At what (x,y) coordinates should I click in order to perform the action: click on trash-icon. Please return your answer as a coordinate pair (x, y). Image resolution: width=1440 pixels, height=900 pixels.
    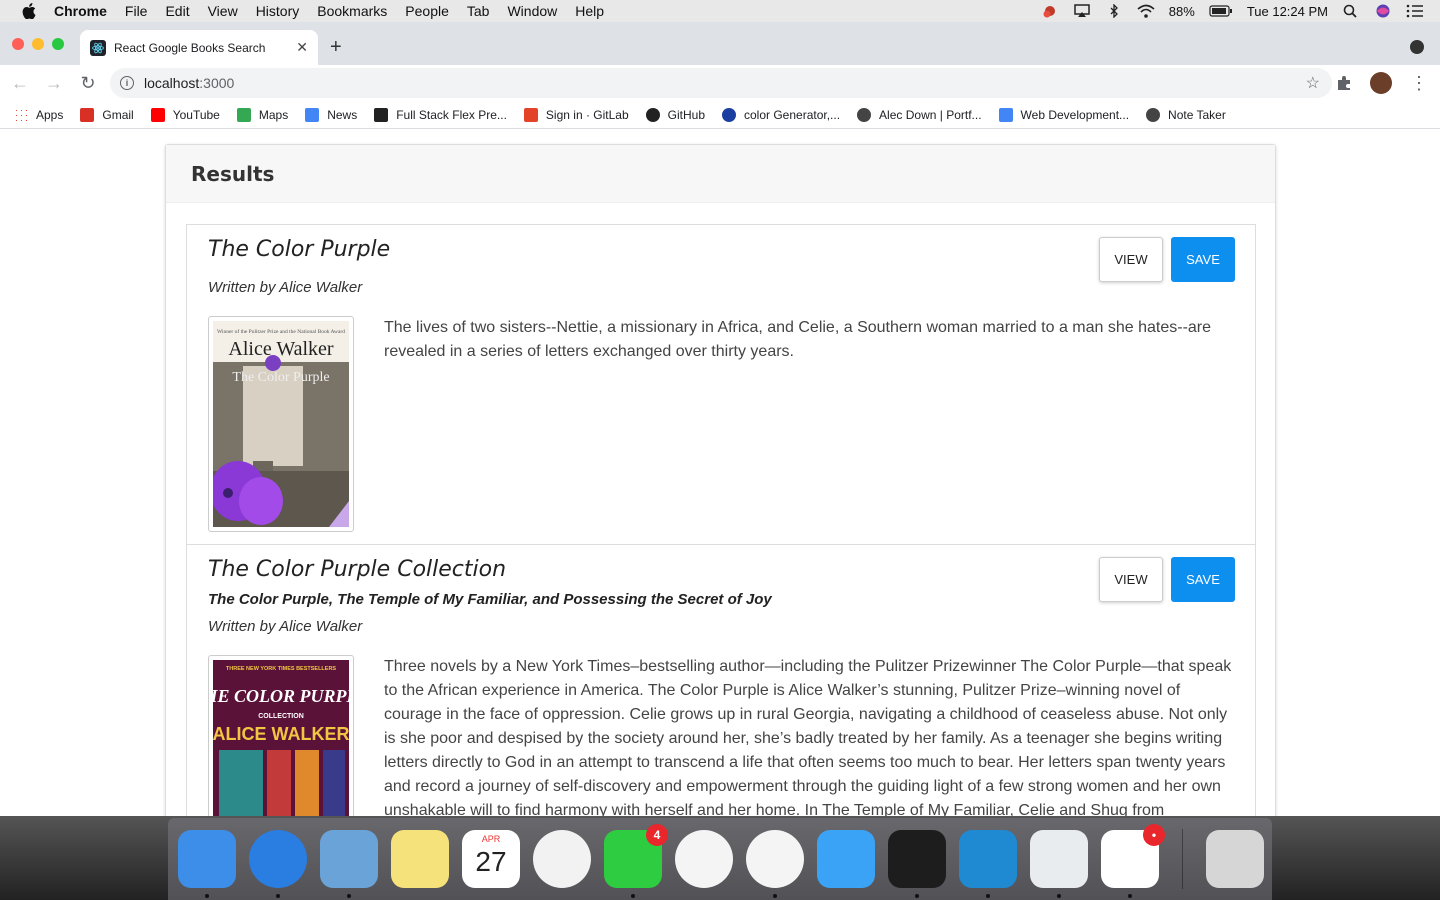
    Looking at the image, I should click on (1235, 859).